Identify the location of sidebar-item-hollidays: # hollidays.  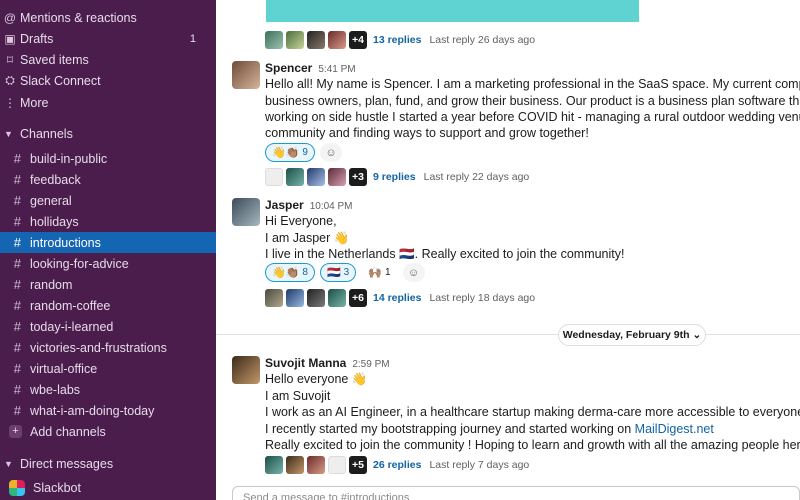
(108, 221).